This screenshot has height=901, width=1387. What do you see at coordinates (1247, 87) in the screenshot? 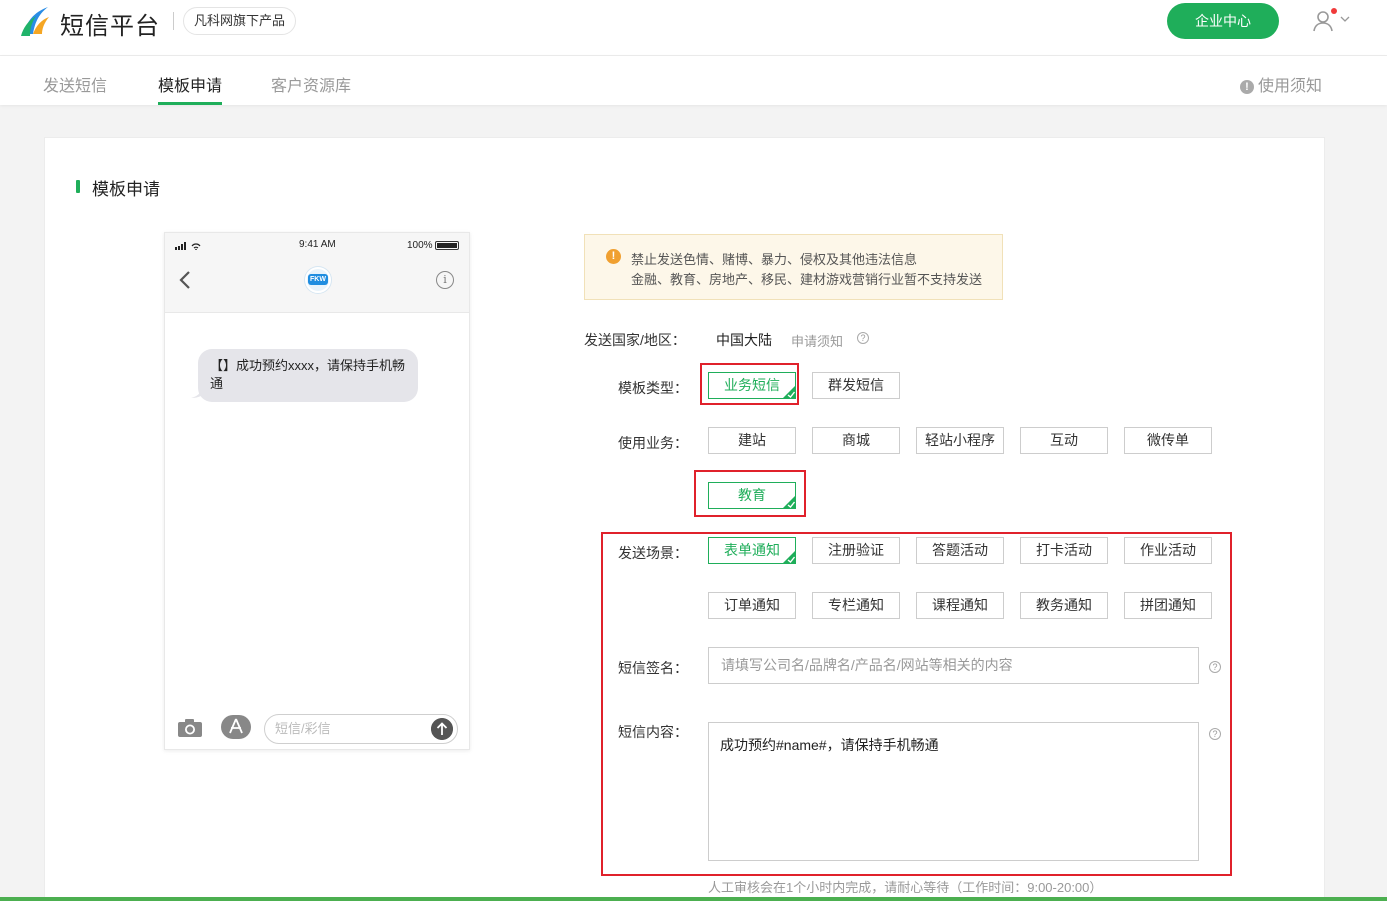
I see `info-icon: !` at bounding box center [1247, 87].